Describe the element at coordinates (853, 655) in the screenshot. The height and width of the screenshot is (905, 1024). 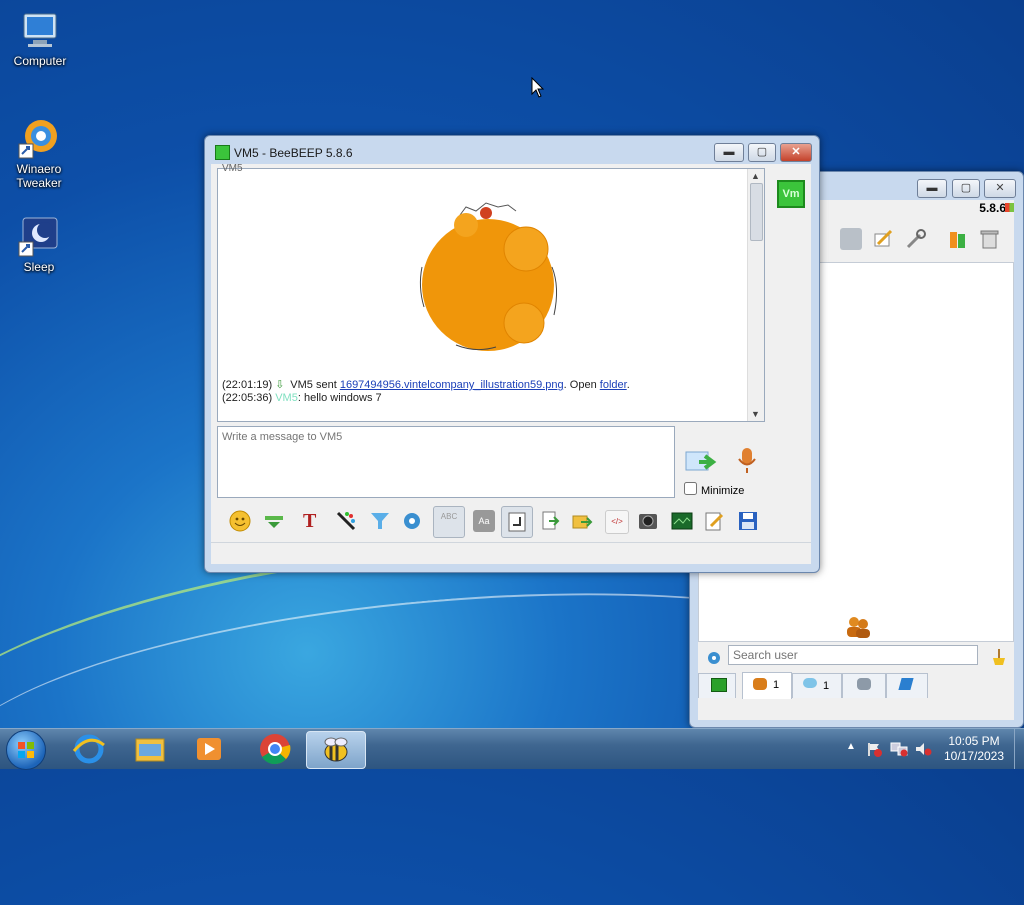
I see `search-user-input` at that location.